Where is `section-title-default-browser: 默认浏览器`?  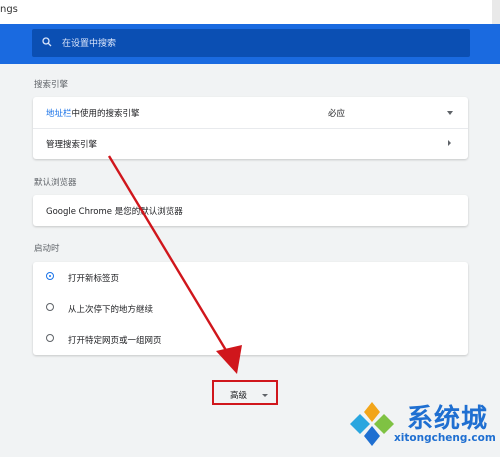
section-title-default-browser: 默认浏览器 is located at coordinates (55, 183).